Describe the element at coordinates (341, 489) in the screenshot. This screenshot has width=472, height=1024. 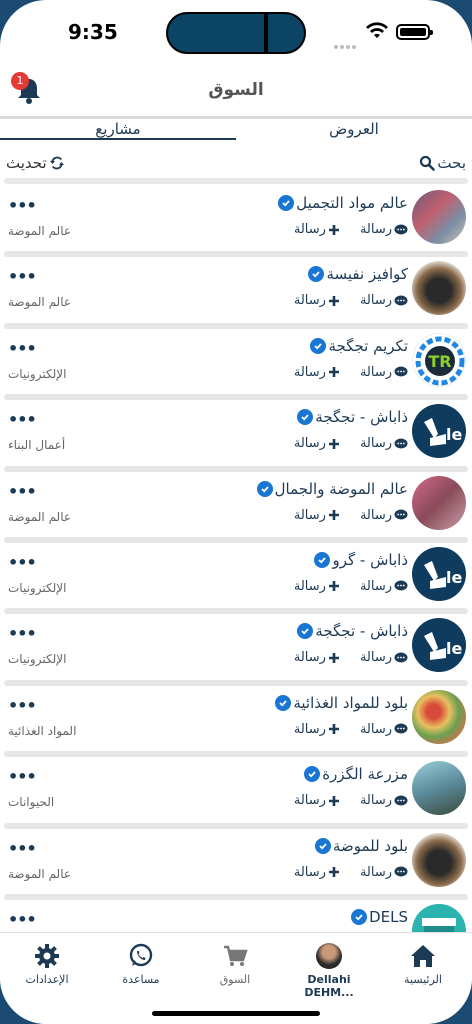
I see `store-name: عالم الموضة والجمال` at that location.